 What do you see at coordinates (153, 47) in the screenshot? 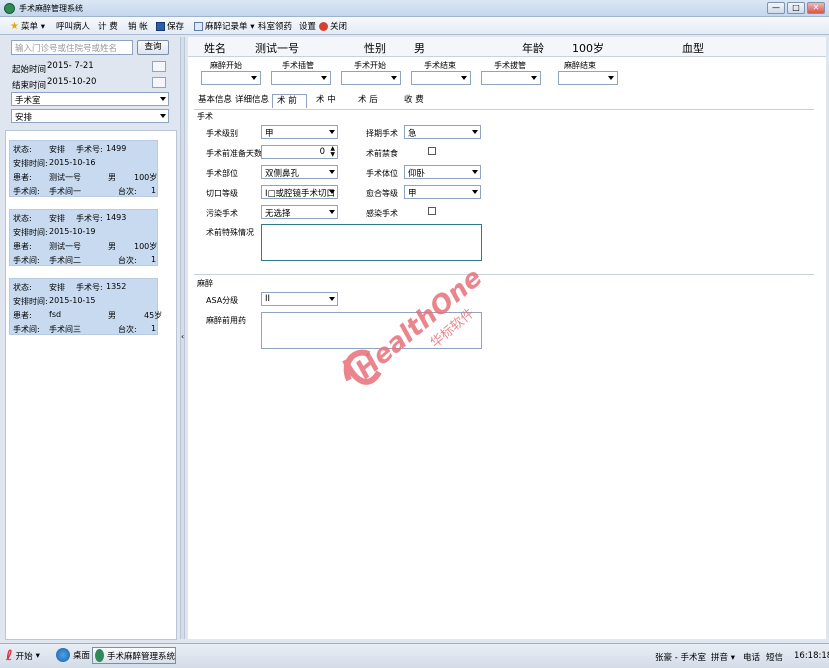
I see `search-button: 查询` at bounding box center [153, 47].